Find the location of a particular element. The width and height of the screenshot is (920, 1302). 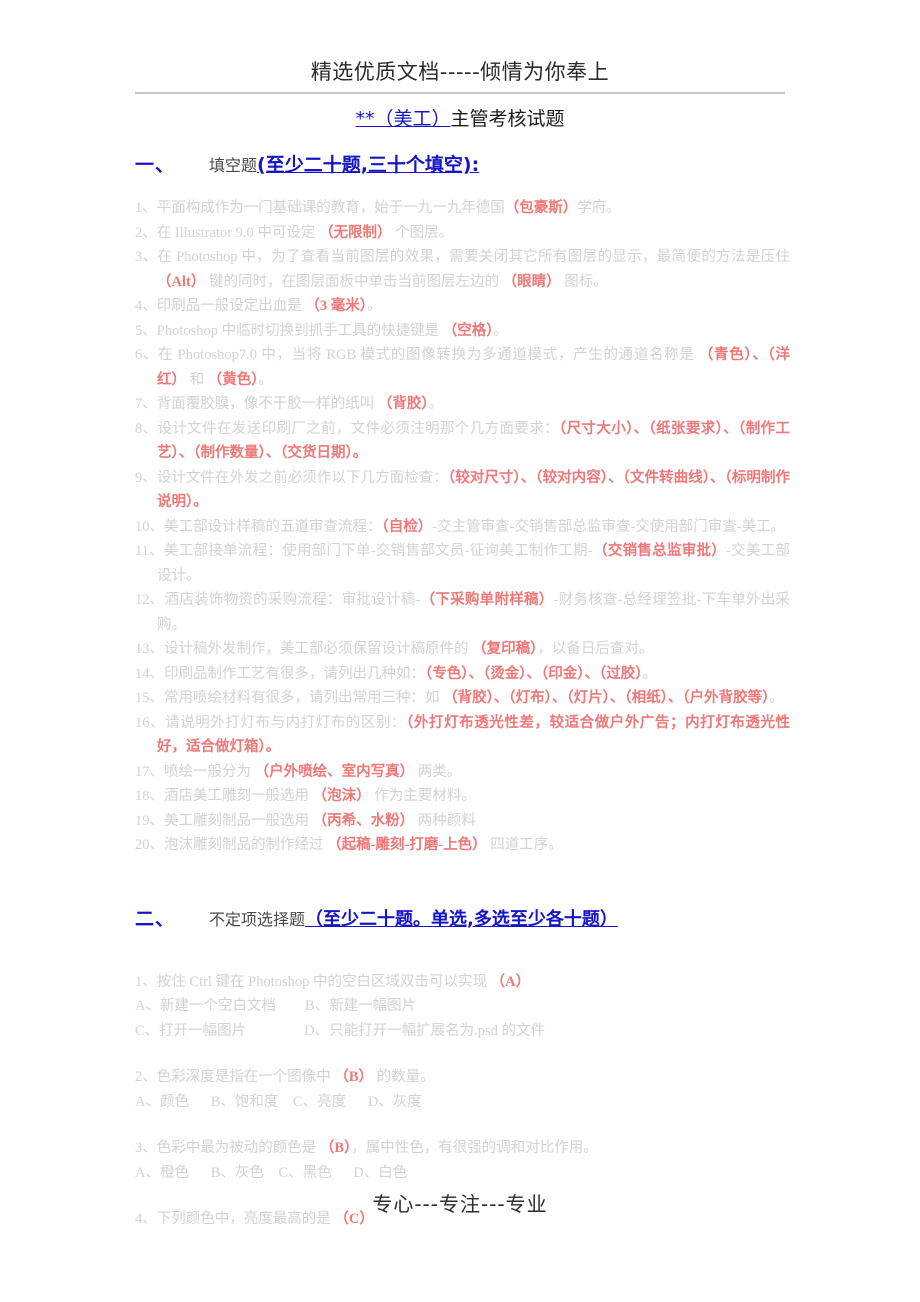

question-text: 13、设计稿外发制作，美工部必须保留设计稿原件的 is located at coordinates (304, 649).